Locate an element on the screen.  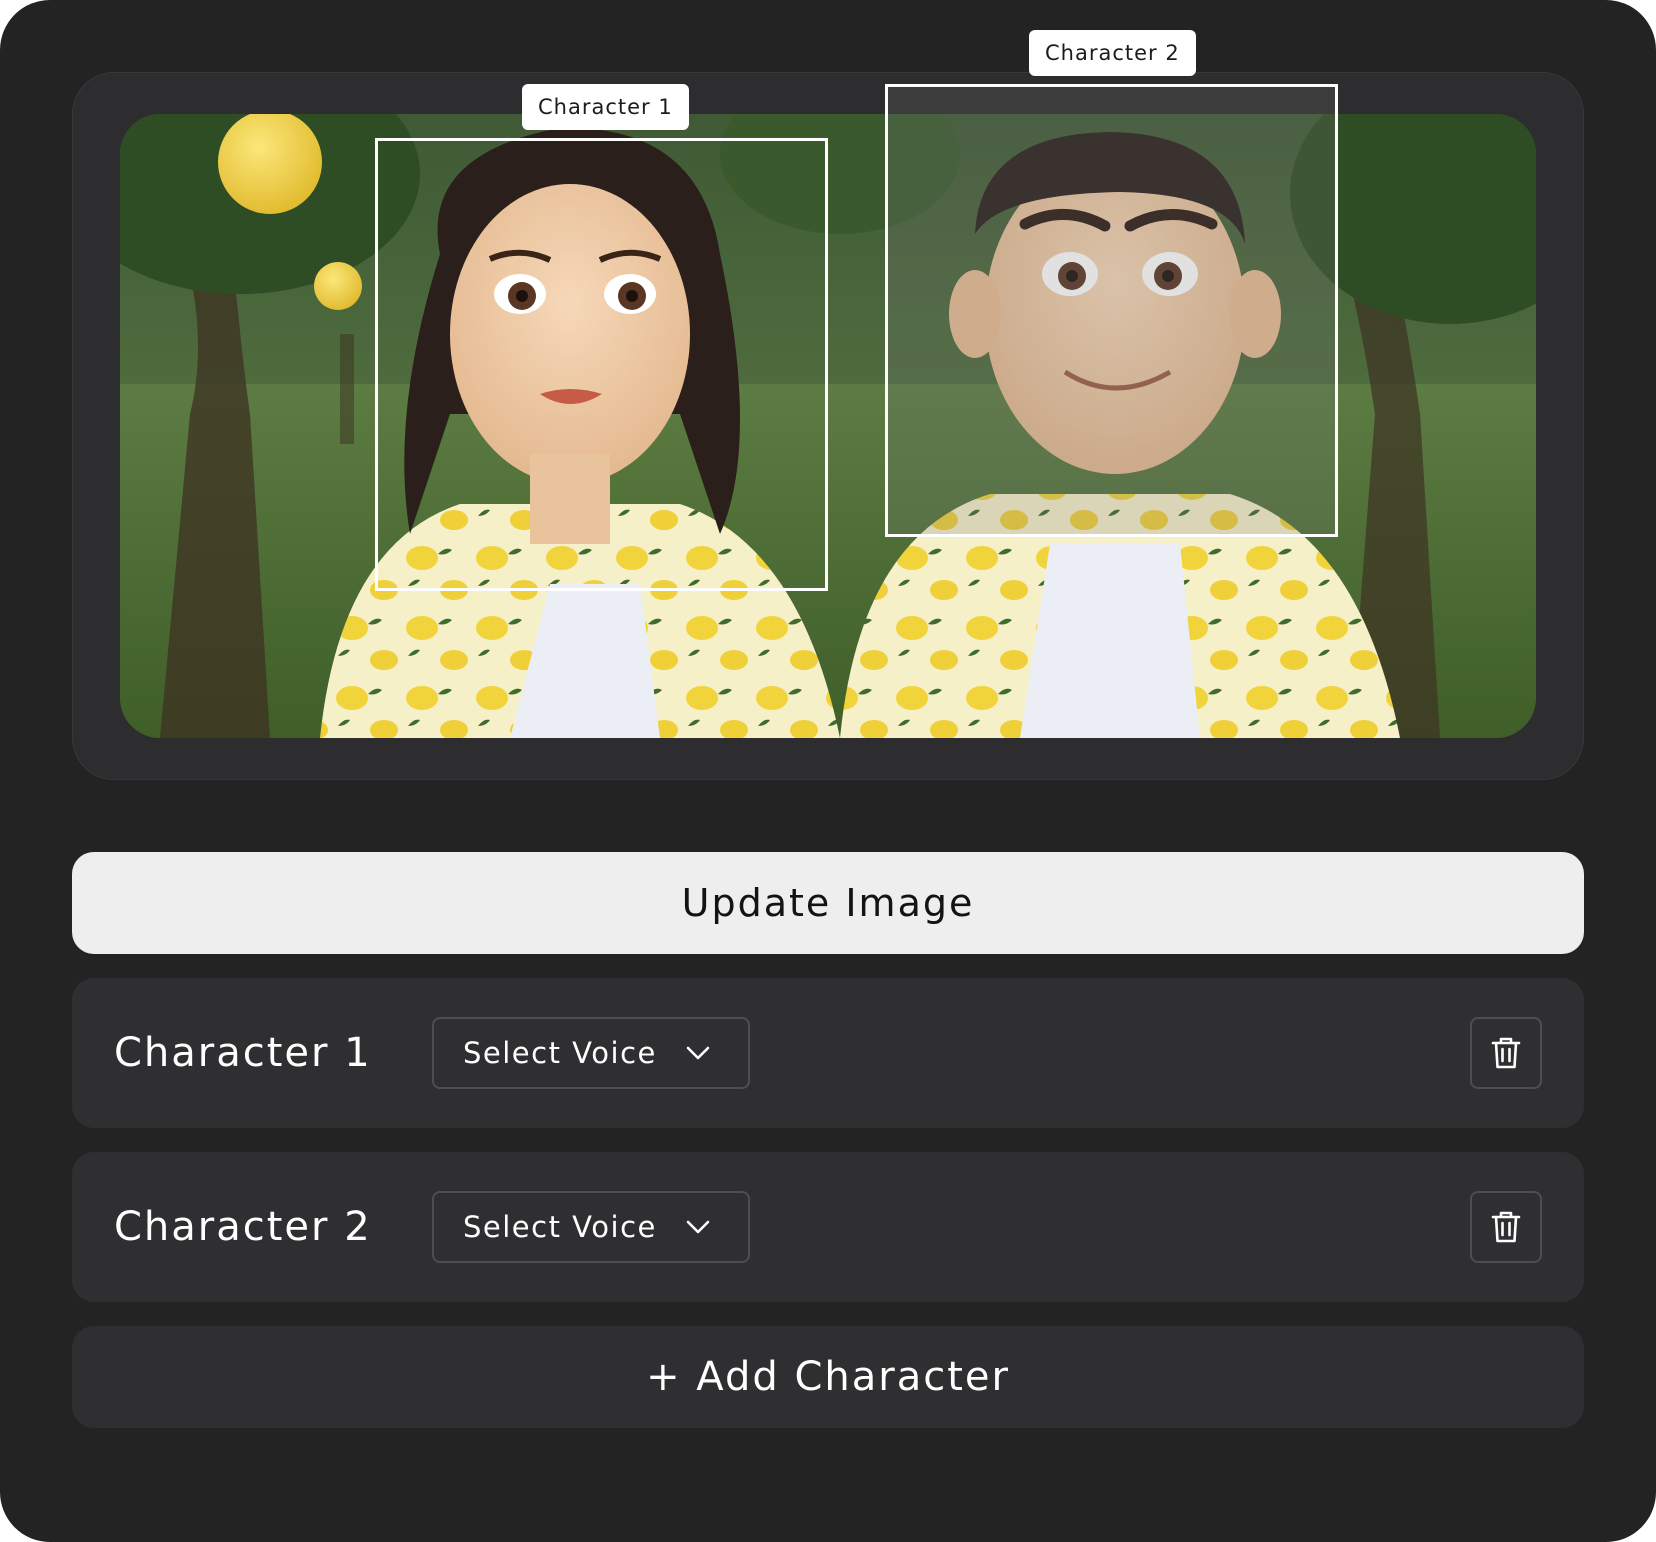
character-name: Character 2 is located at coordinates (243, 1227).